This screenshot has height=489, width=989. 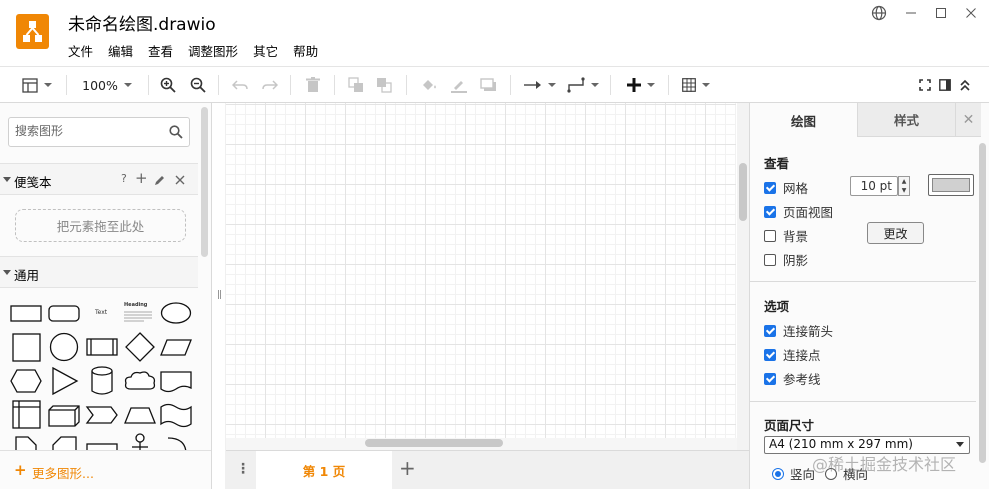 What do you see at coordinates (583, 85) in the screenshot?
I see `waypoints-button` at bounding box center [583, 85].